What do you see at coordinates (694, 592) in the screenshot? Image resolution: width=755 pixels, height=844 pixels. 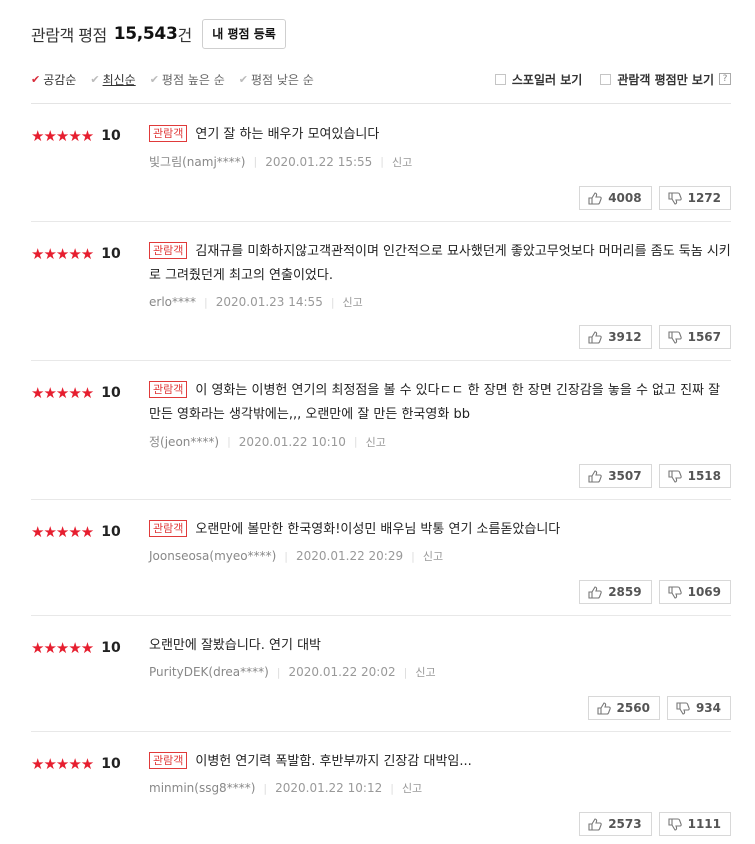 I see `dislike-button: 1069` at bounding box center [694, 592].